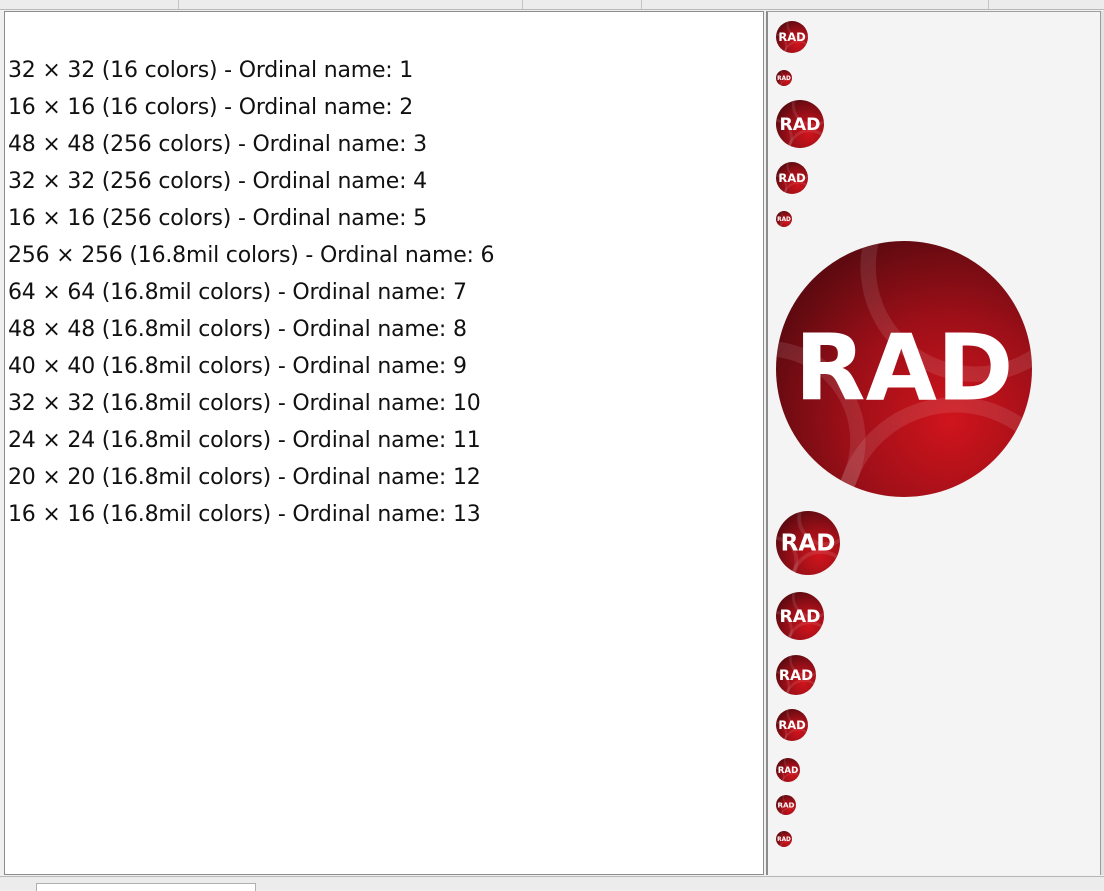 The width and height of the screenshot is (1104, 891). I want to click on bottom-status-strip, so click(552, 883).